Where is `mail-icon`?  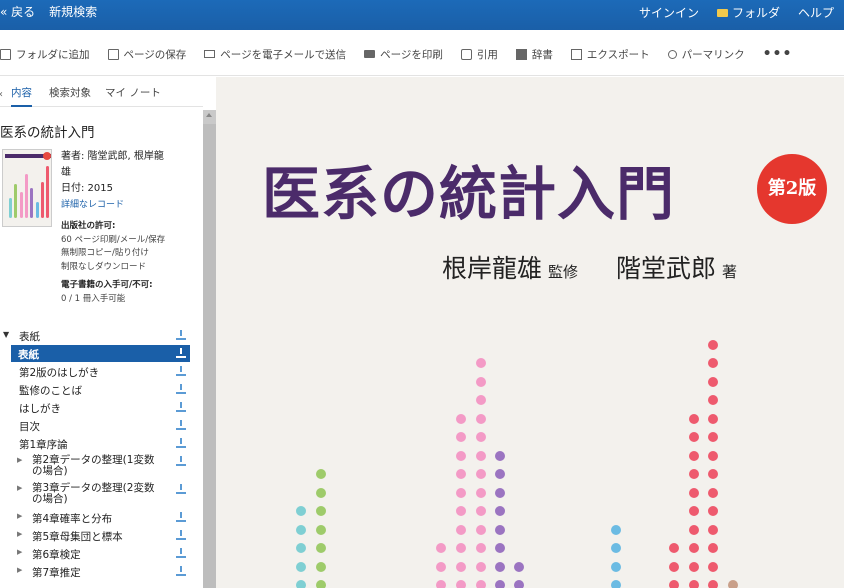 mail-icon is located at coordinates (210, 54).